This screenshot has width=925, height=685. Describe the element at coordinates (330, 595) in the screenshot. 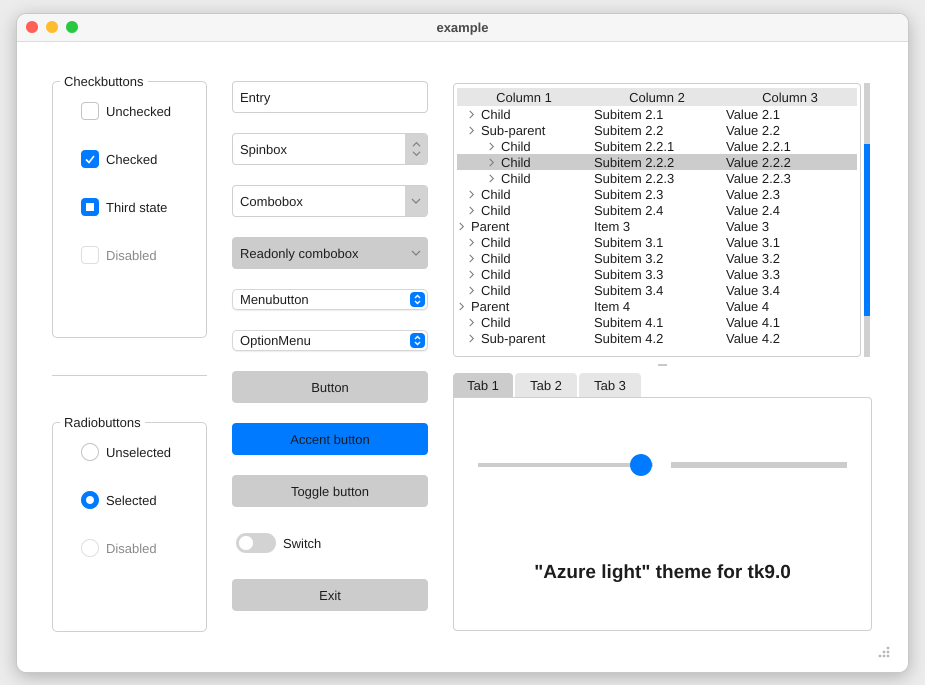

I see `button: Exit` at that location.